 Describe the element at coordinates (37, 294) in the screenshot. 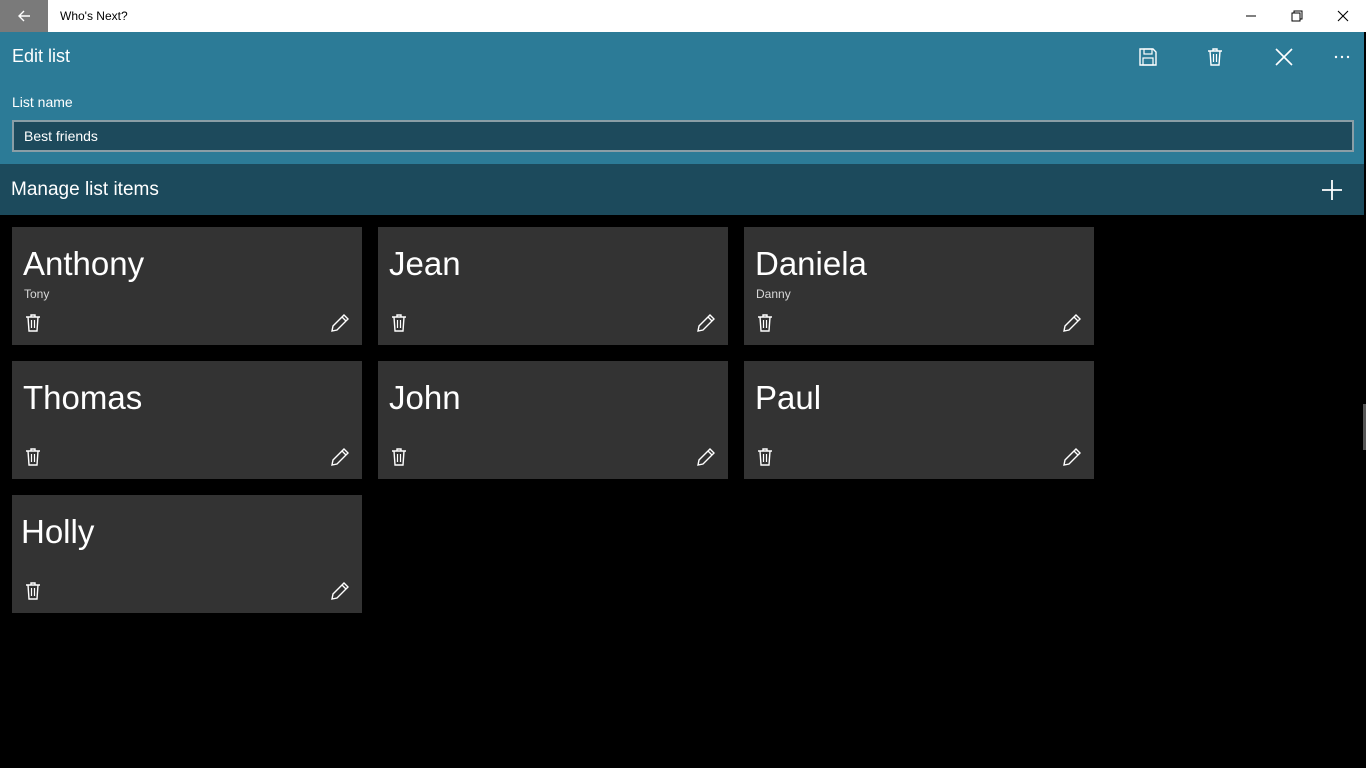

I see `item-nickname: Tony` at that location.